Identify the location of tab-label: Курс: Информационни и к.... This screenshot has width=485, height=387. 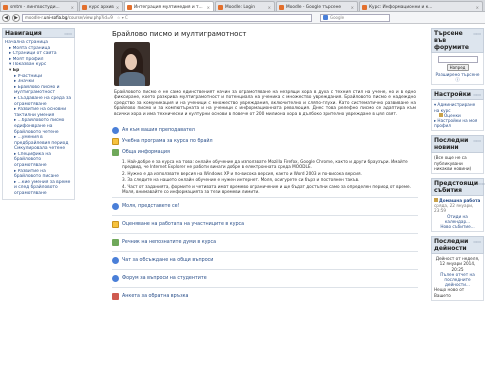
(401, 7).